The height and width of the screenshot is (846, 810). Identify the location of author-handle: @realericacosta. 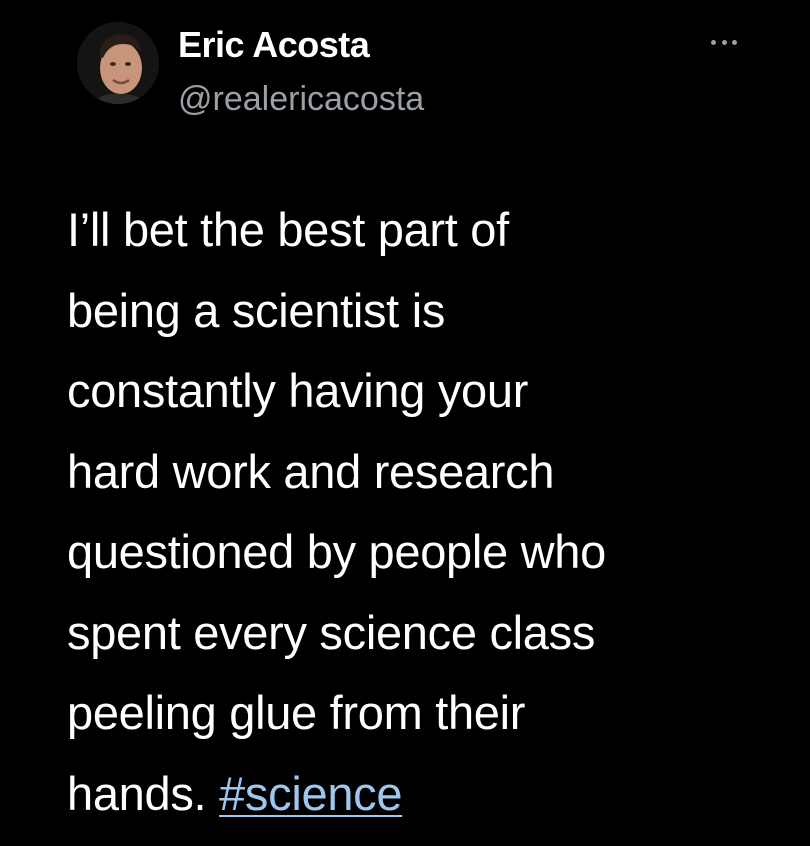
(301, 99).